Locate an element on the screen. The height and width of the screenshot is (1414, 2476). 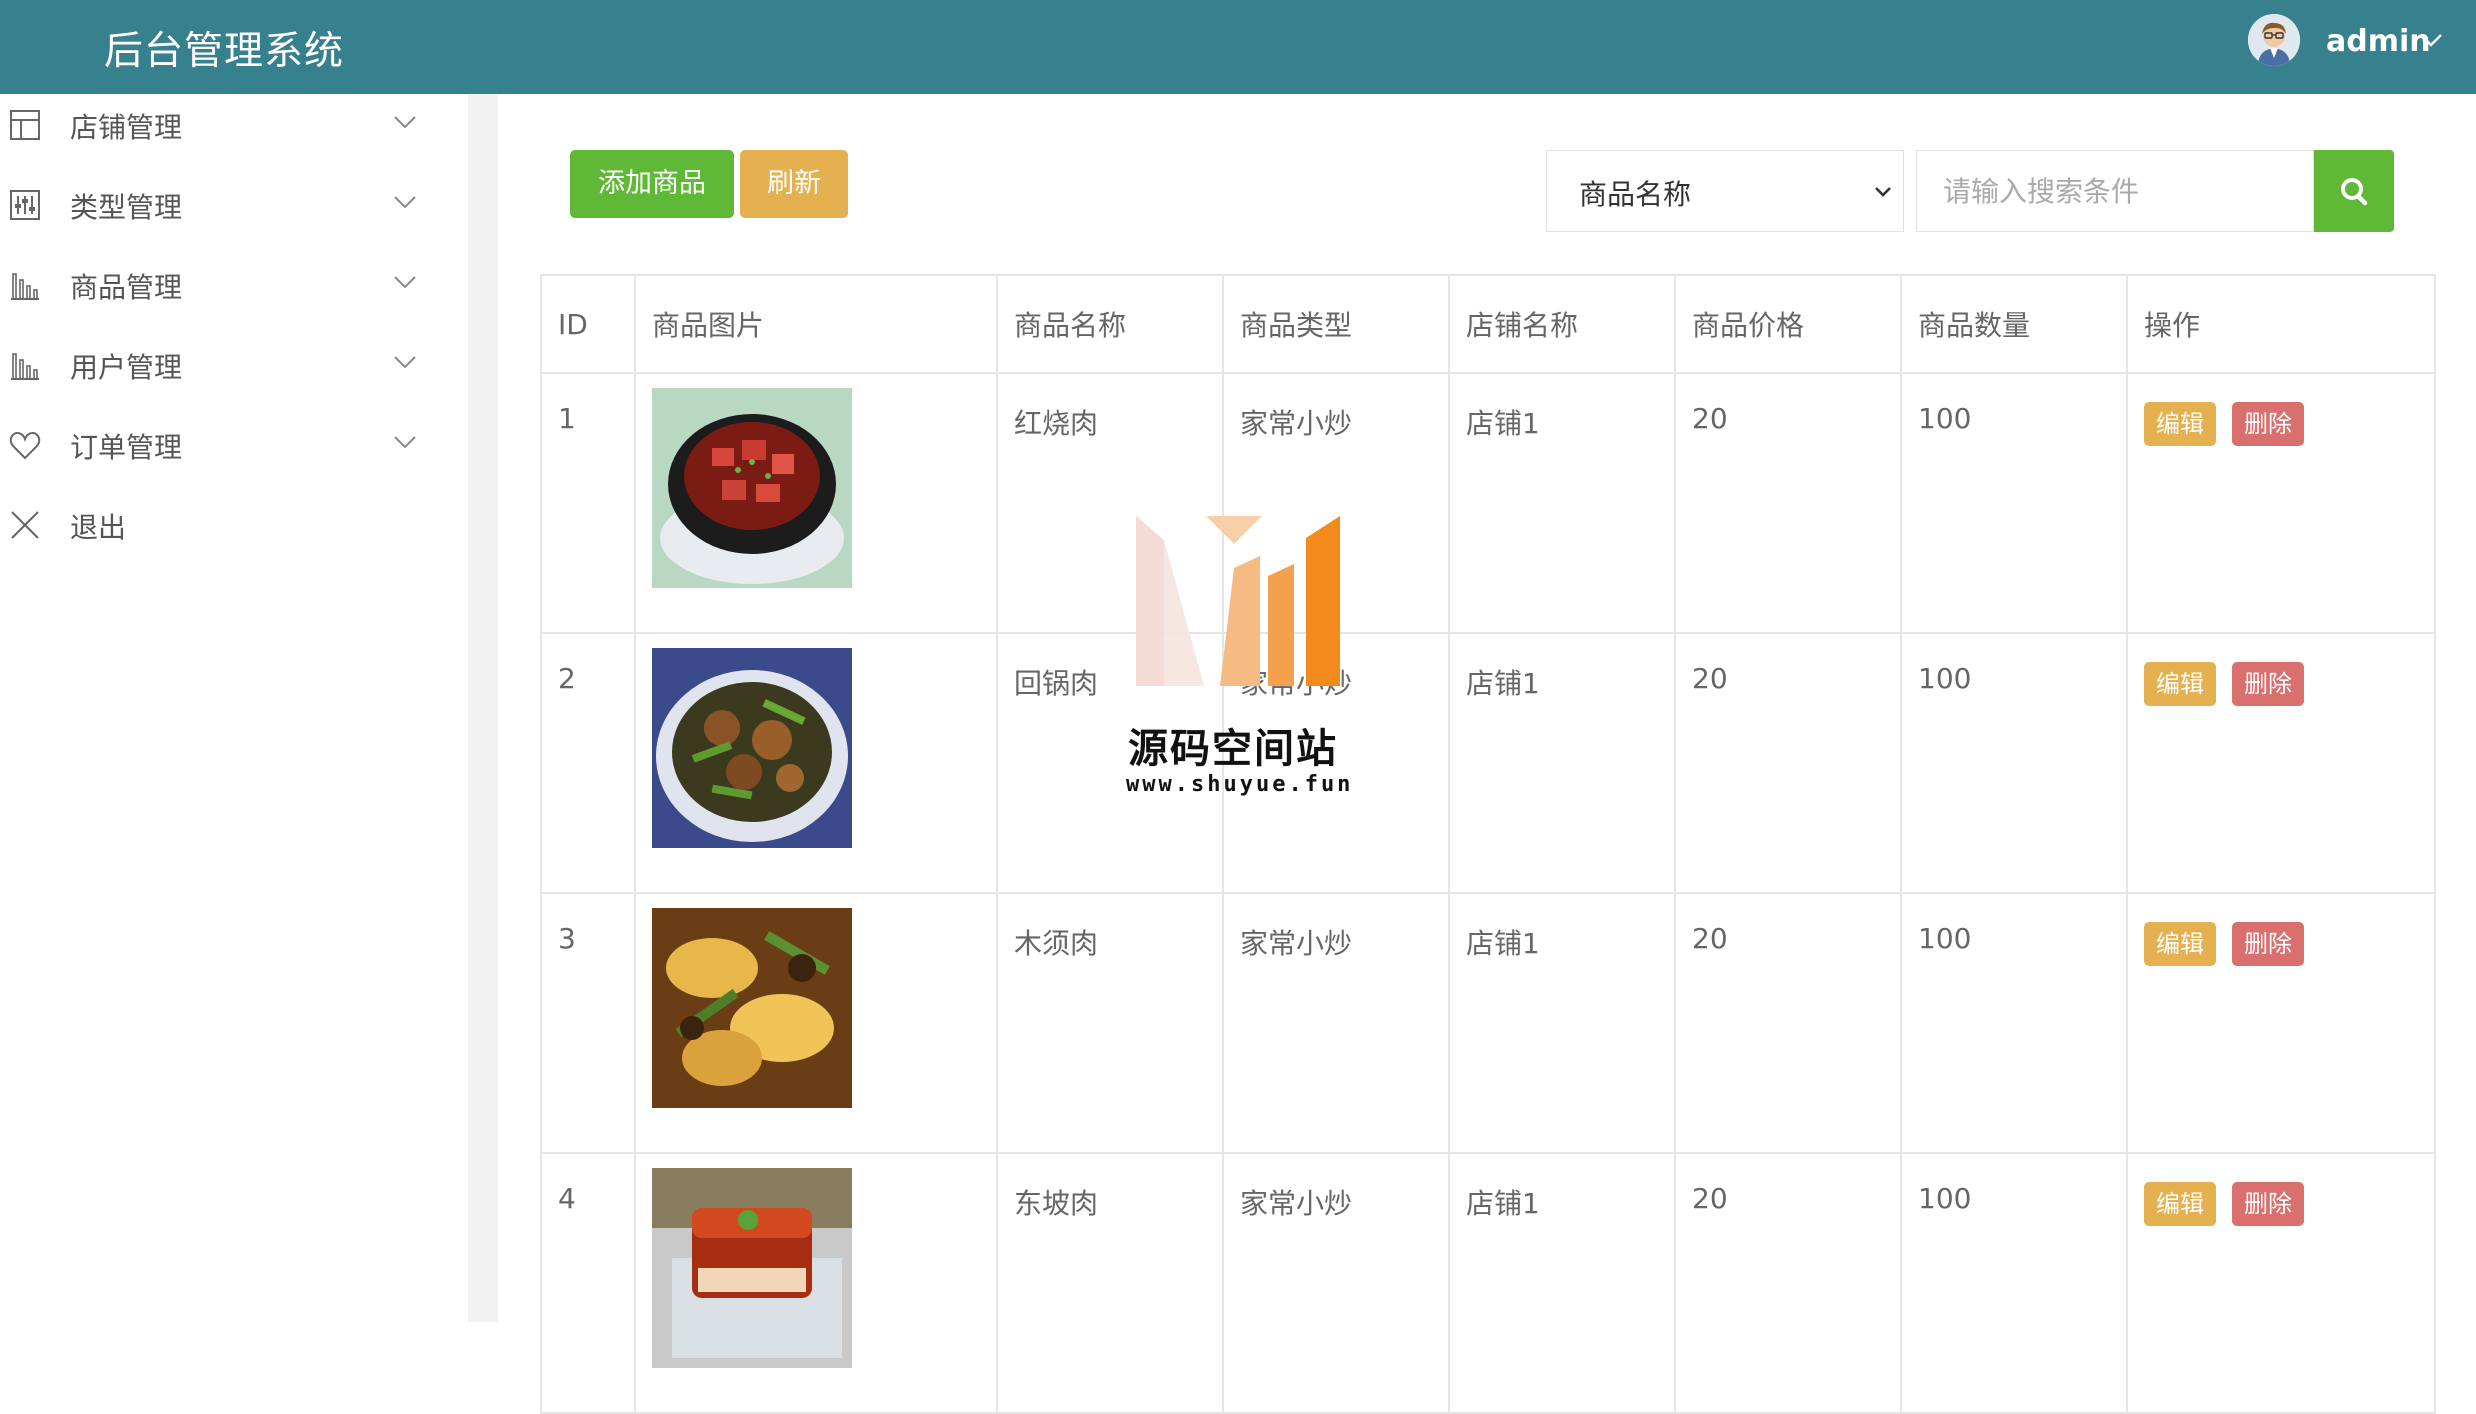
cell-name: 木须肉 is located at coordinates (1110, 1023).